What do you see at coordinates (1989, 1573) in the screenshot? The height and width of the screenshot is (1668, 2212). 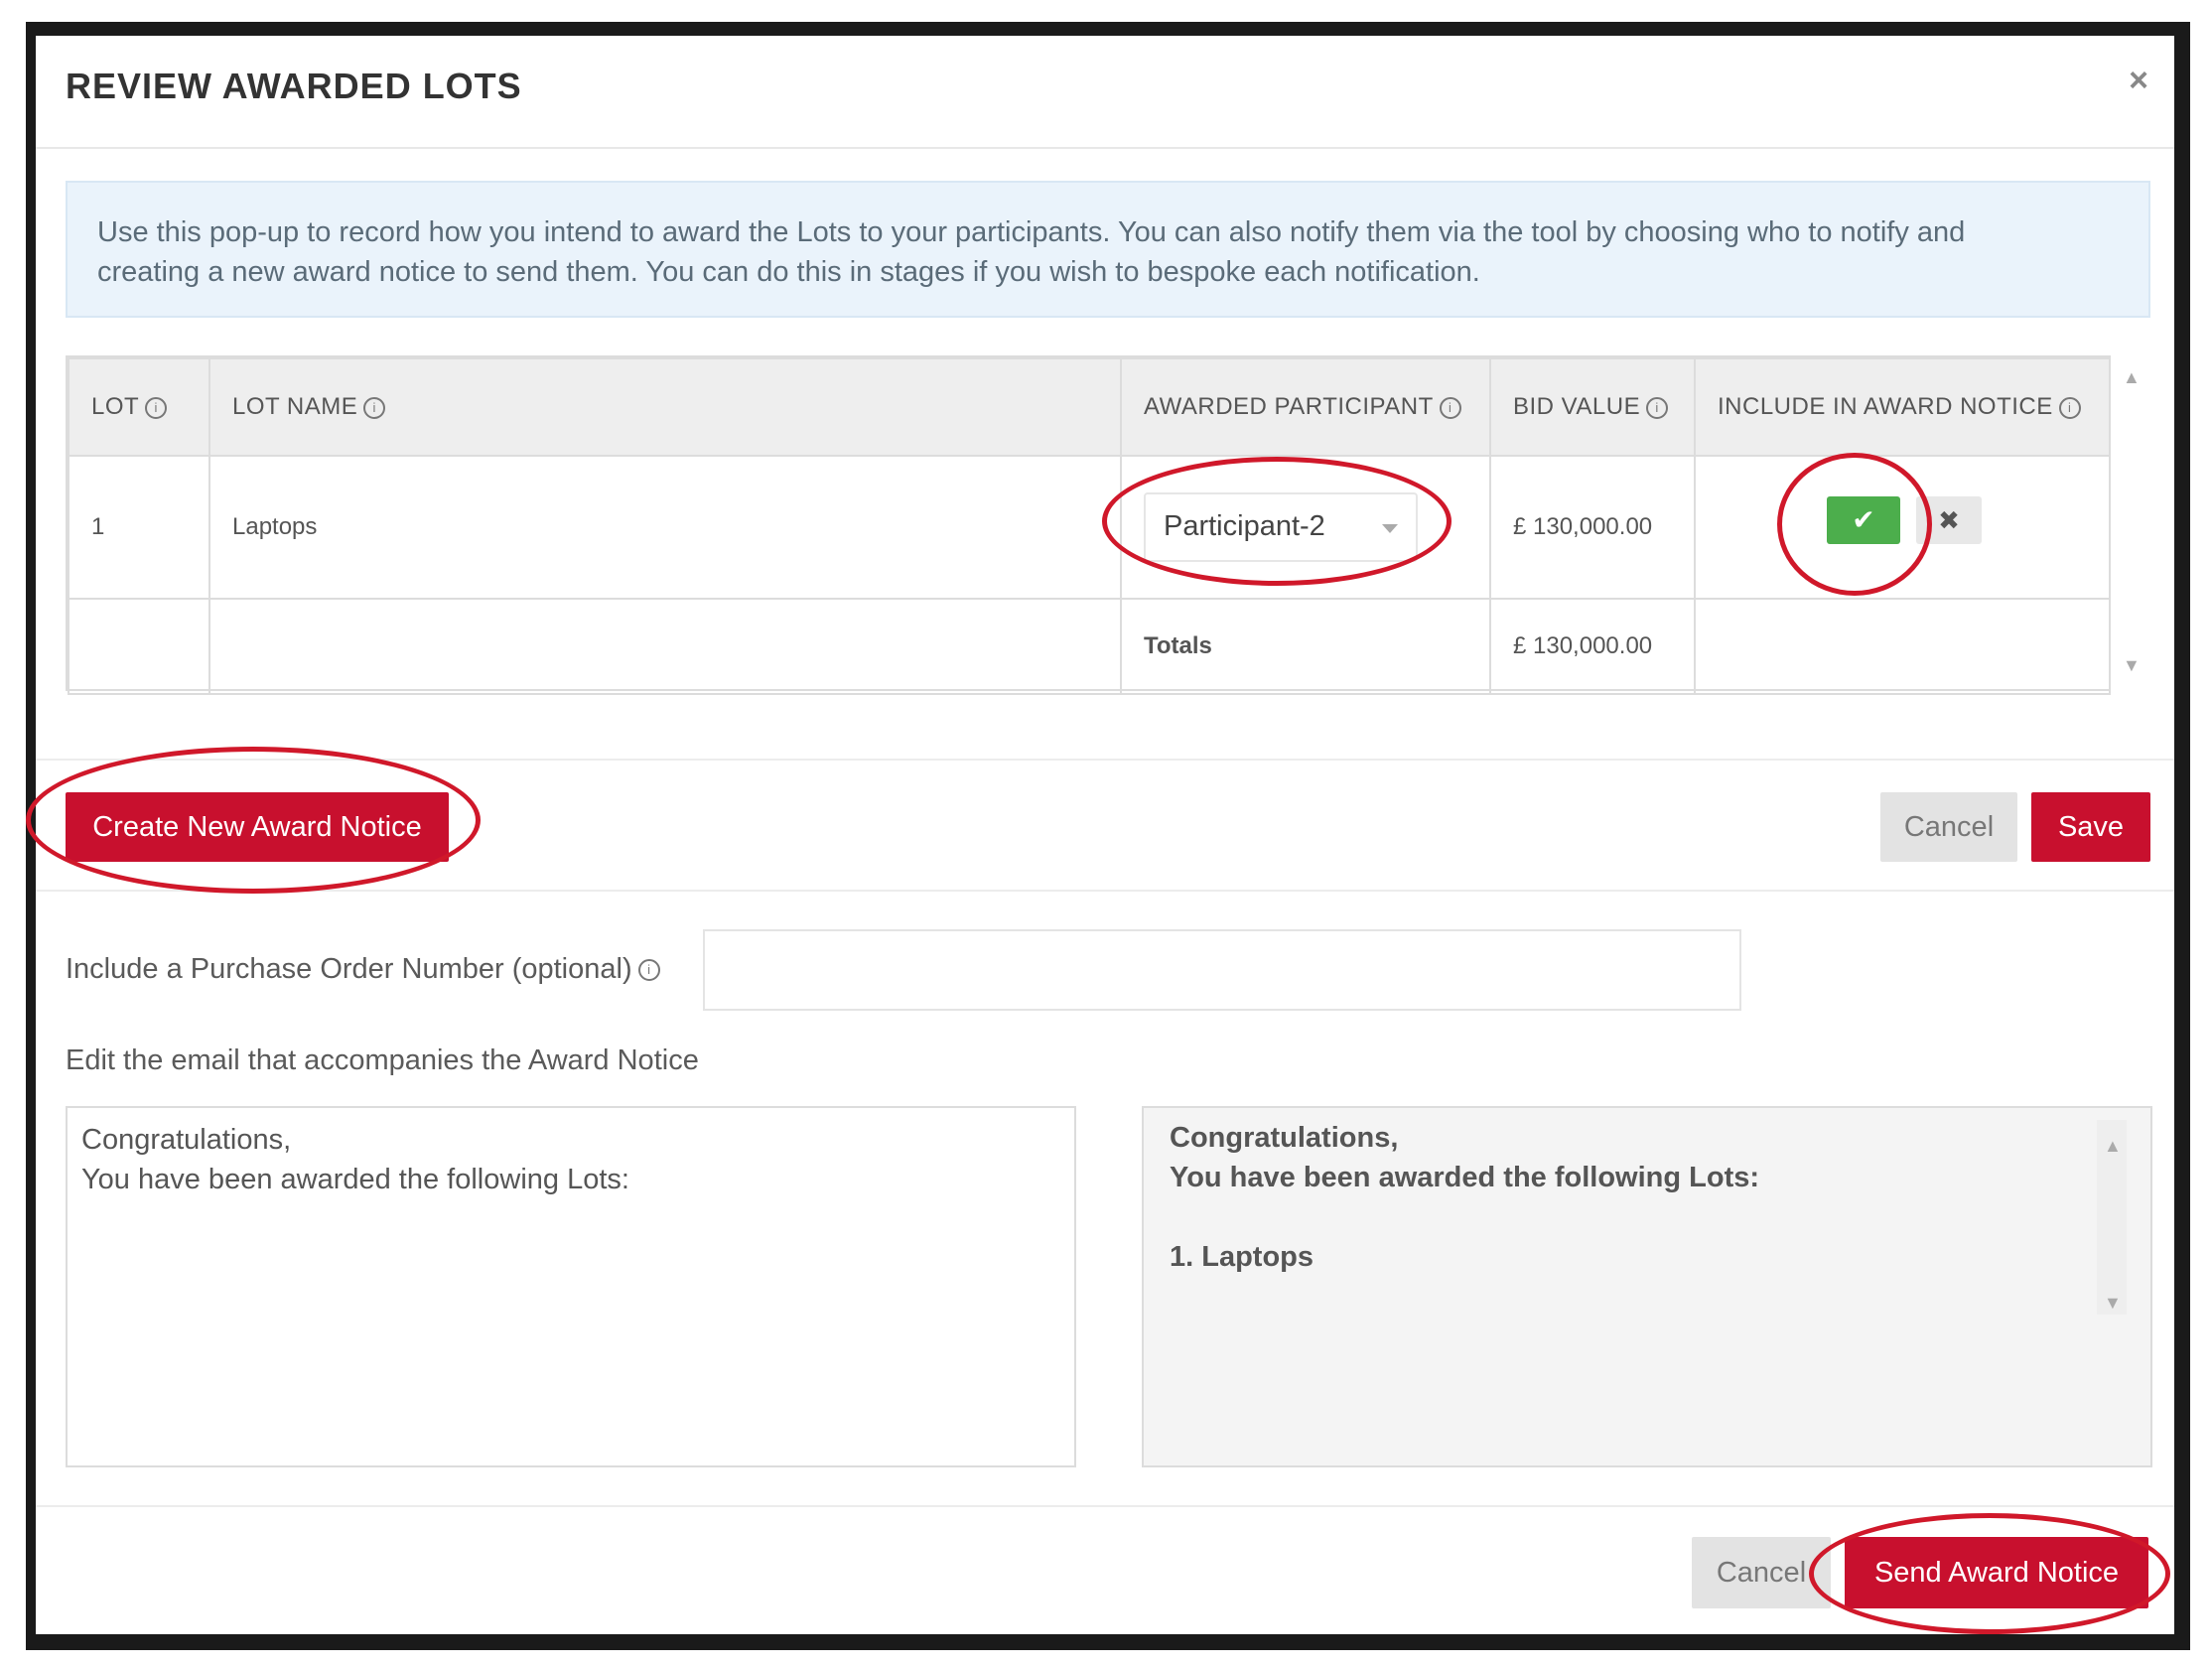 I see `annotation-circle-send` at bounding box center [1989, 1573].